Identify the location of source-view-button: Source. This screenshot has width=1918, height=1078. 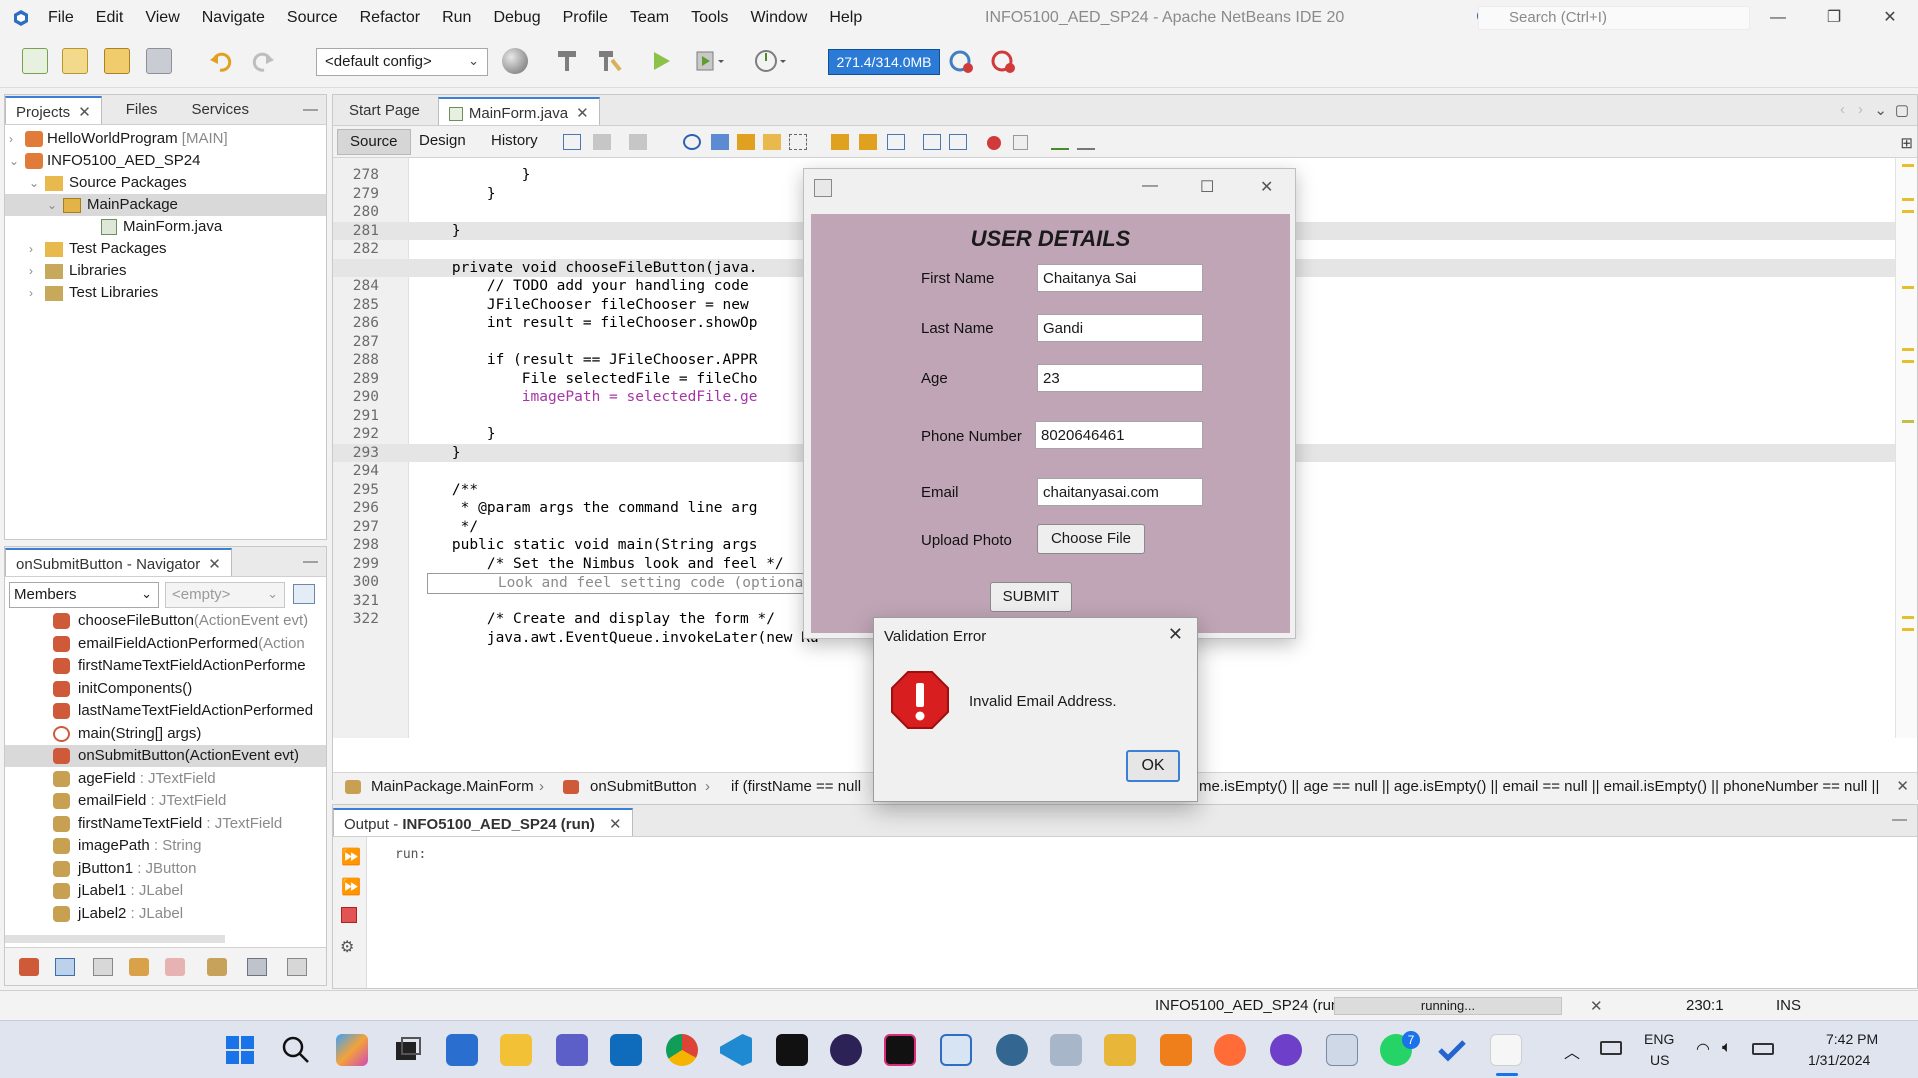
(374, 142).